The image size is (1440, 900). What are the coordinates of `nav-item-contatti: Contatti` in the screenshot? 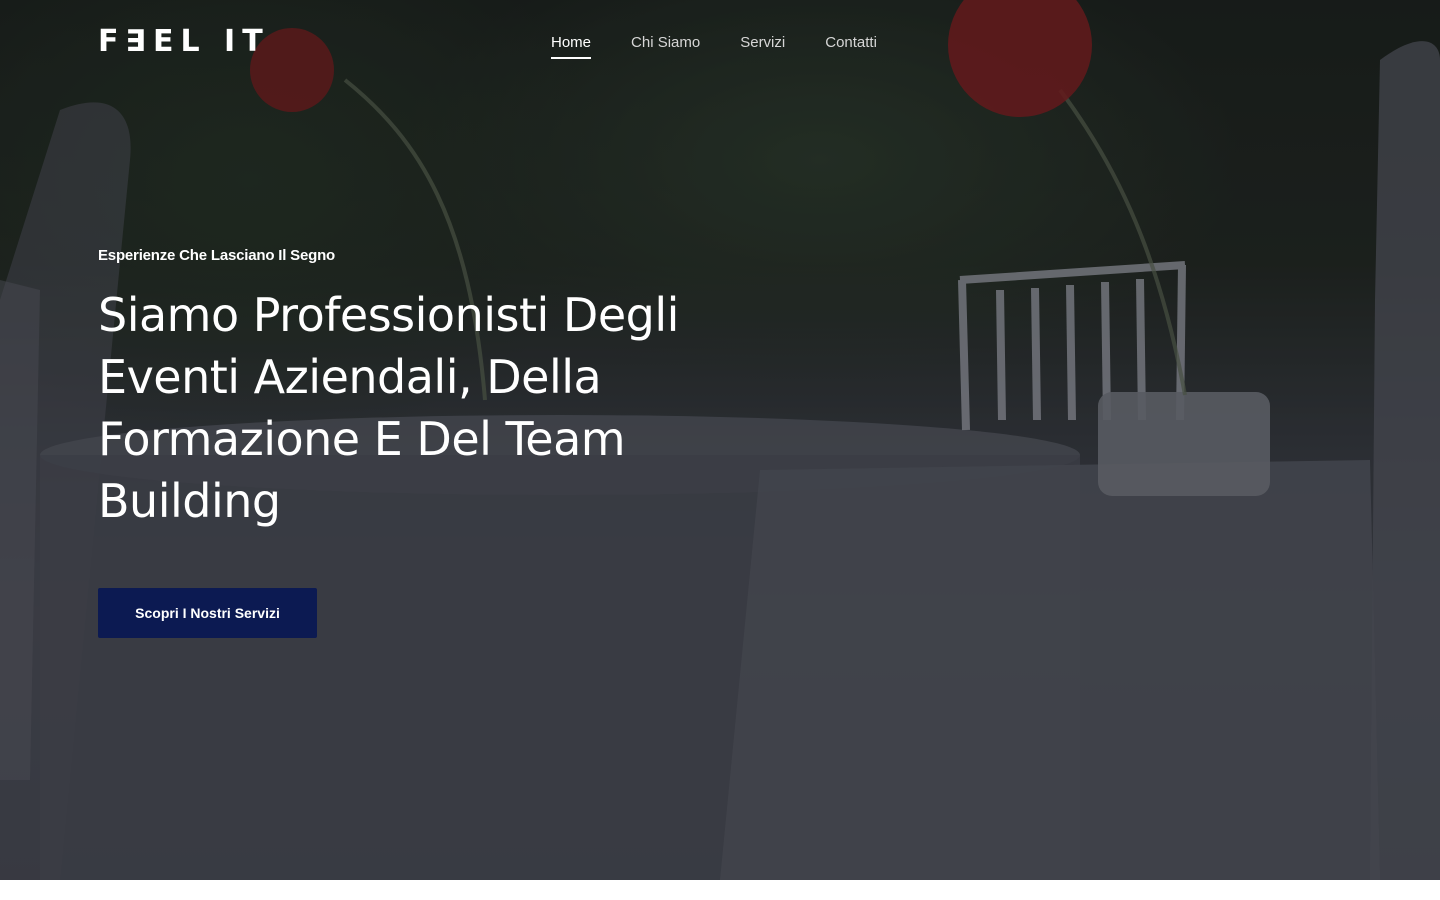 It's located at (851, 46).